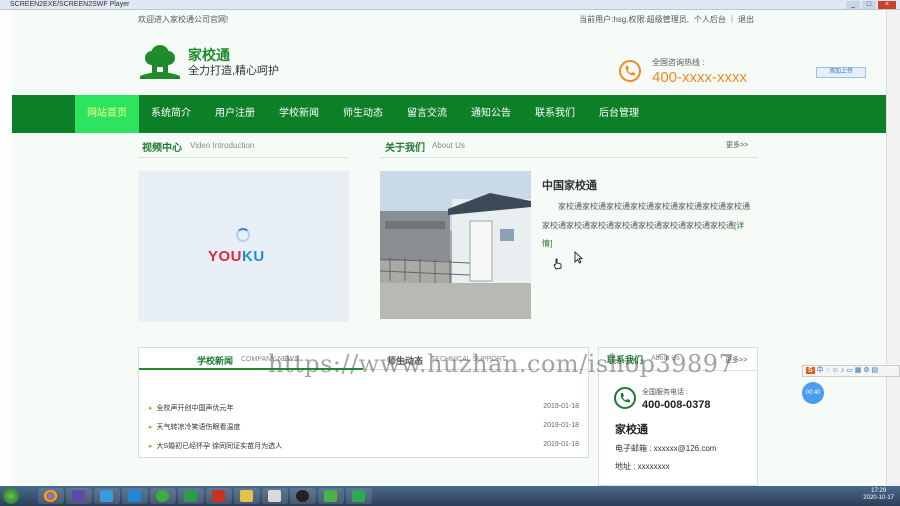 Image resolution: width=900 pixels, height=506 pixels. I want to click on ime-toolbar: S 中 ◌ ☺ ♪ ▭ ▦ ⚙ ▤, so click(851, 371).